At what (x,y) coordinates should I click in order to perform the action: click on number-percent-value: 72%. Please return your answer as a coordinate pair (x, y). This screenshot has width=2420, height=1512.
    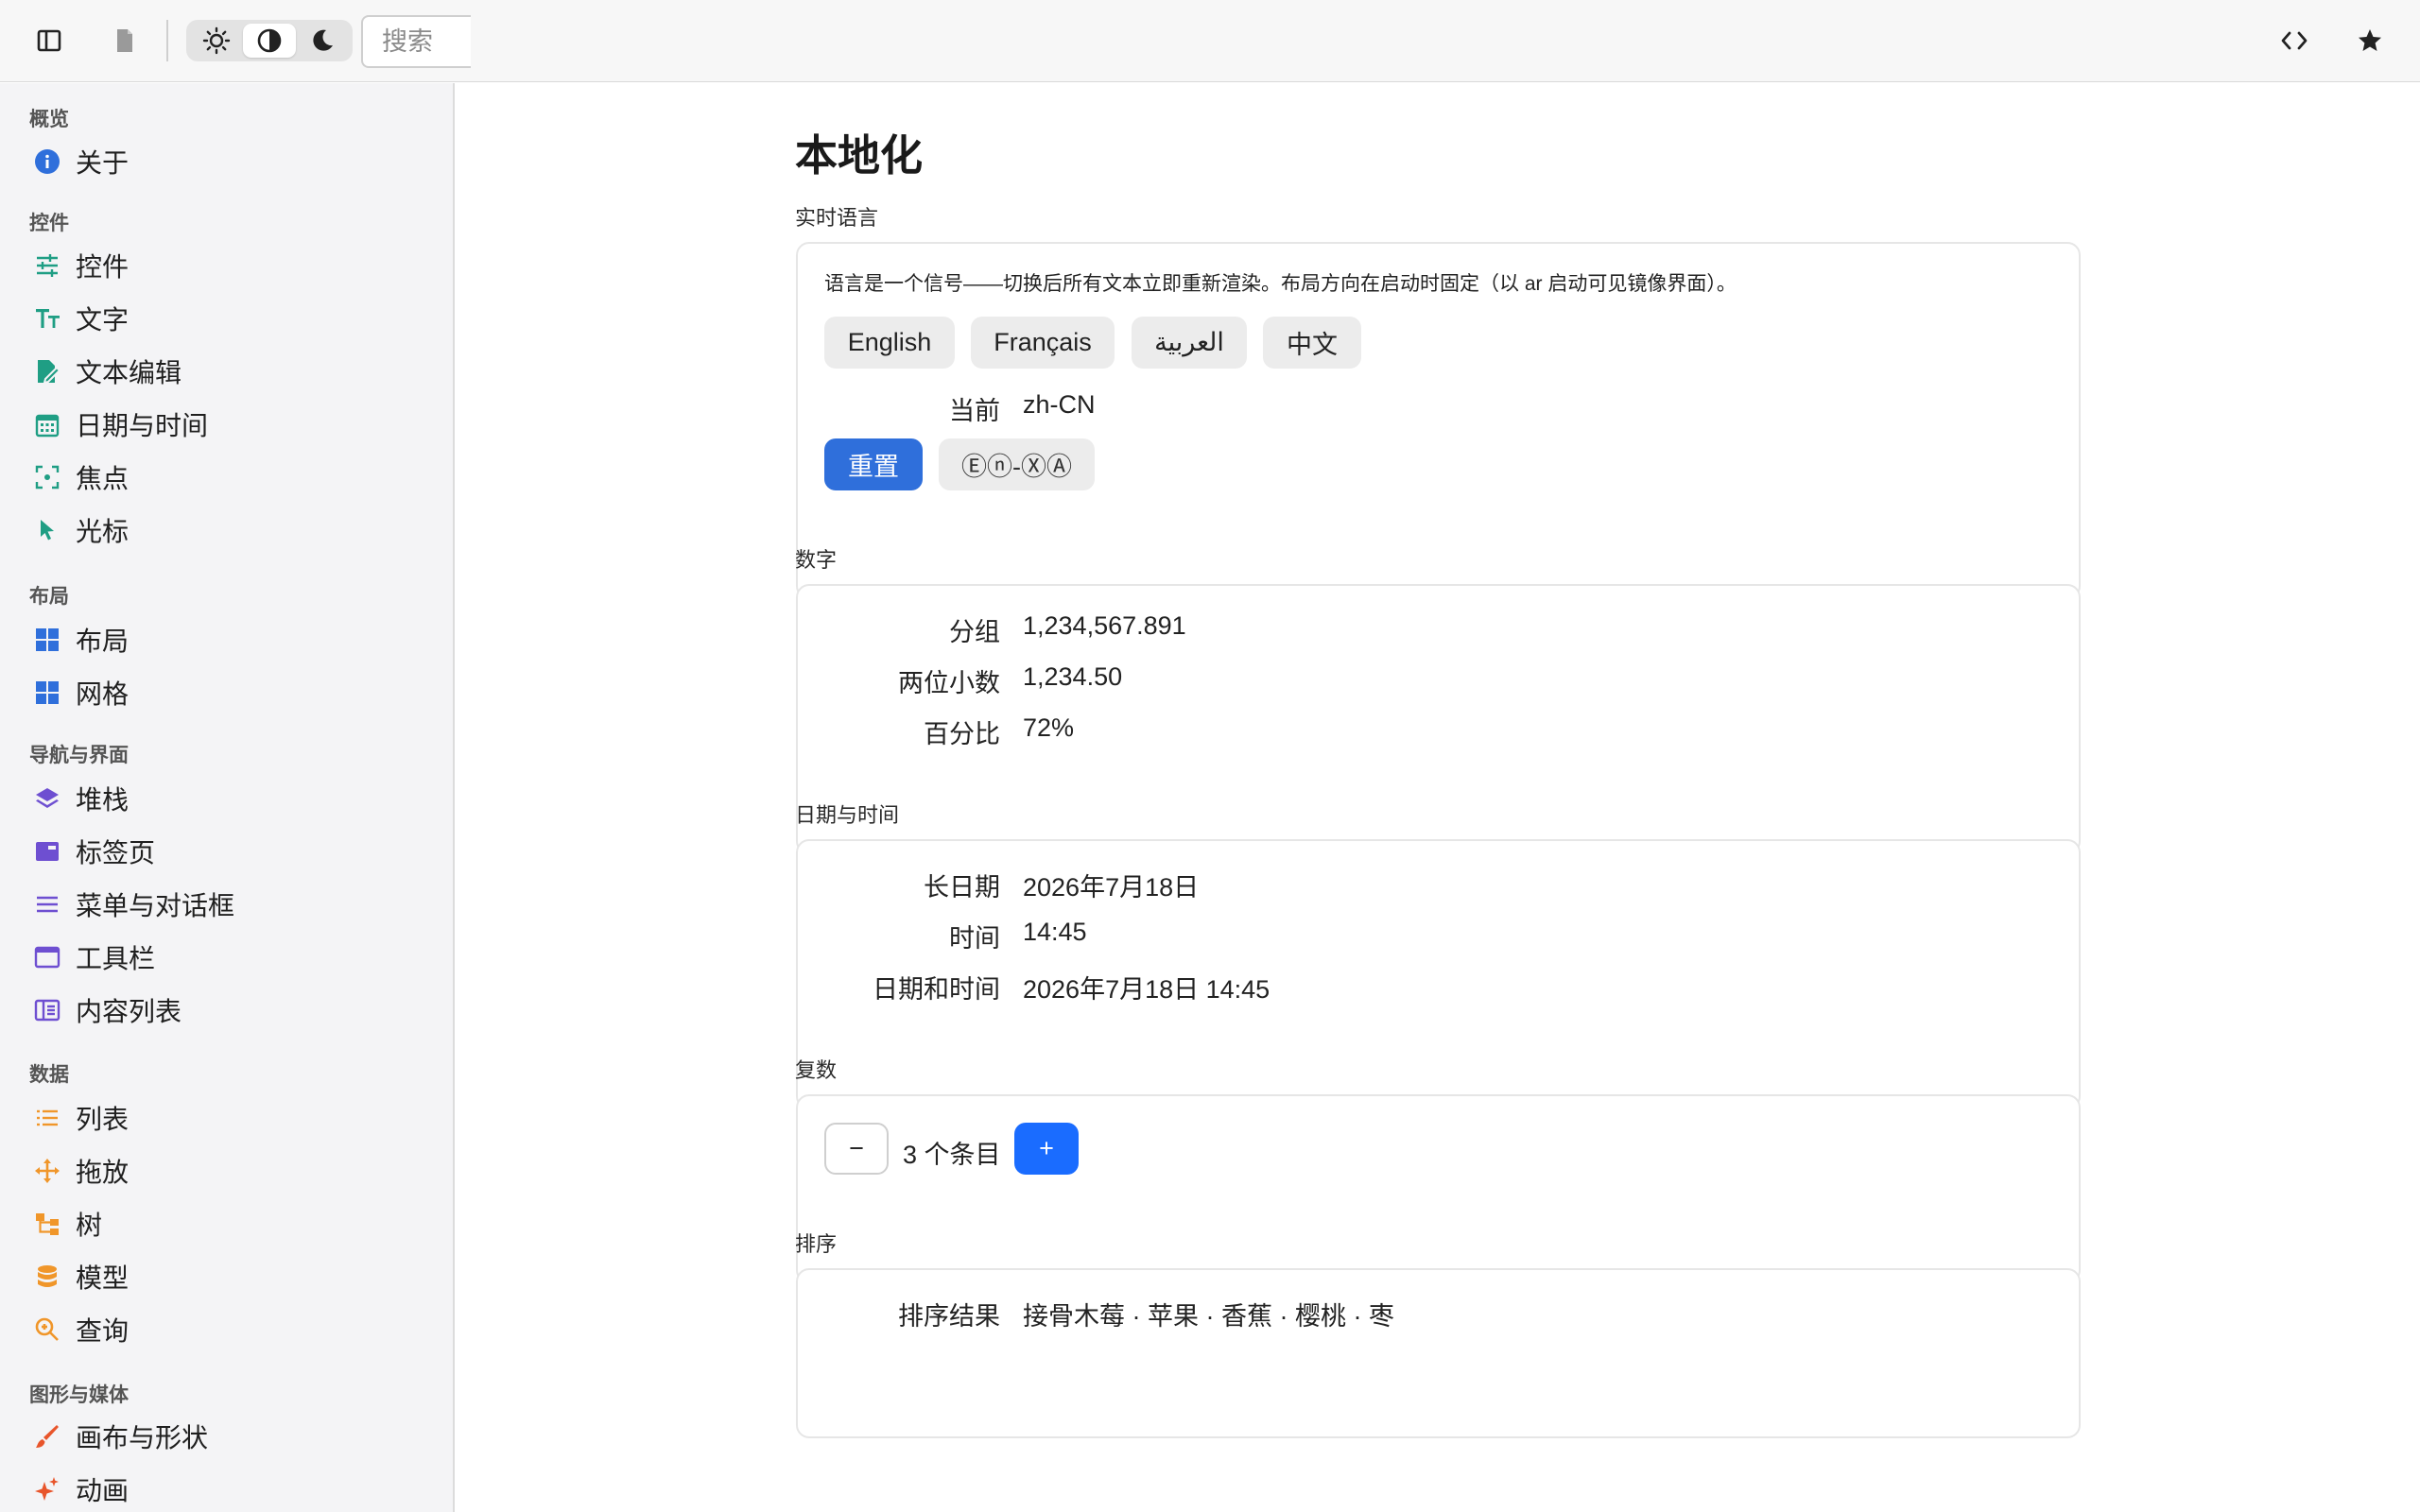
    Looking at the image, I should click on (1049, 727).